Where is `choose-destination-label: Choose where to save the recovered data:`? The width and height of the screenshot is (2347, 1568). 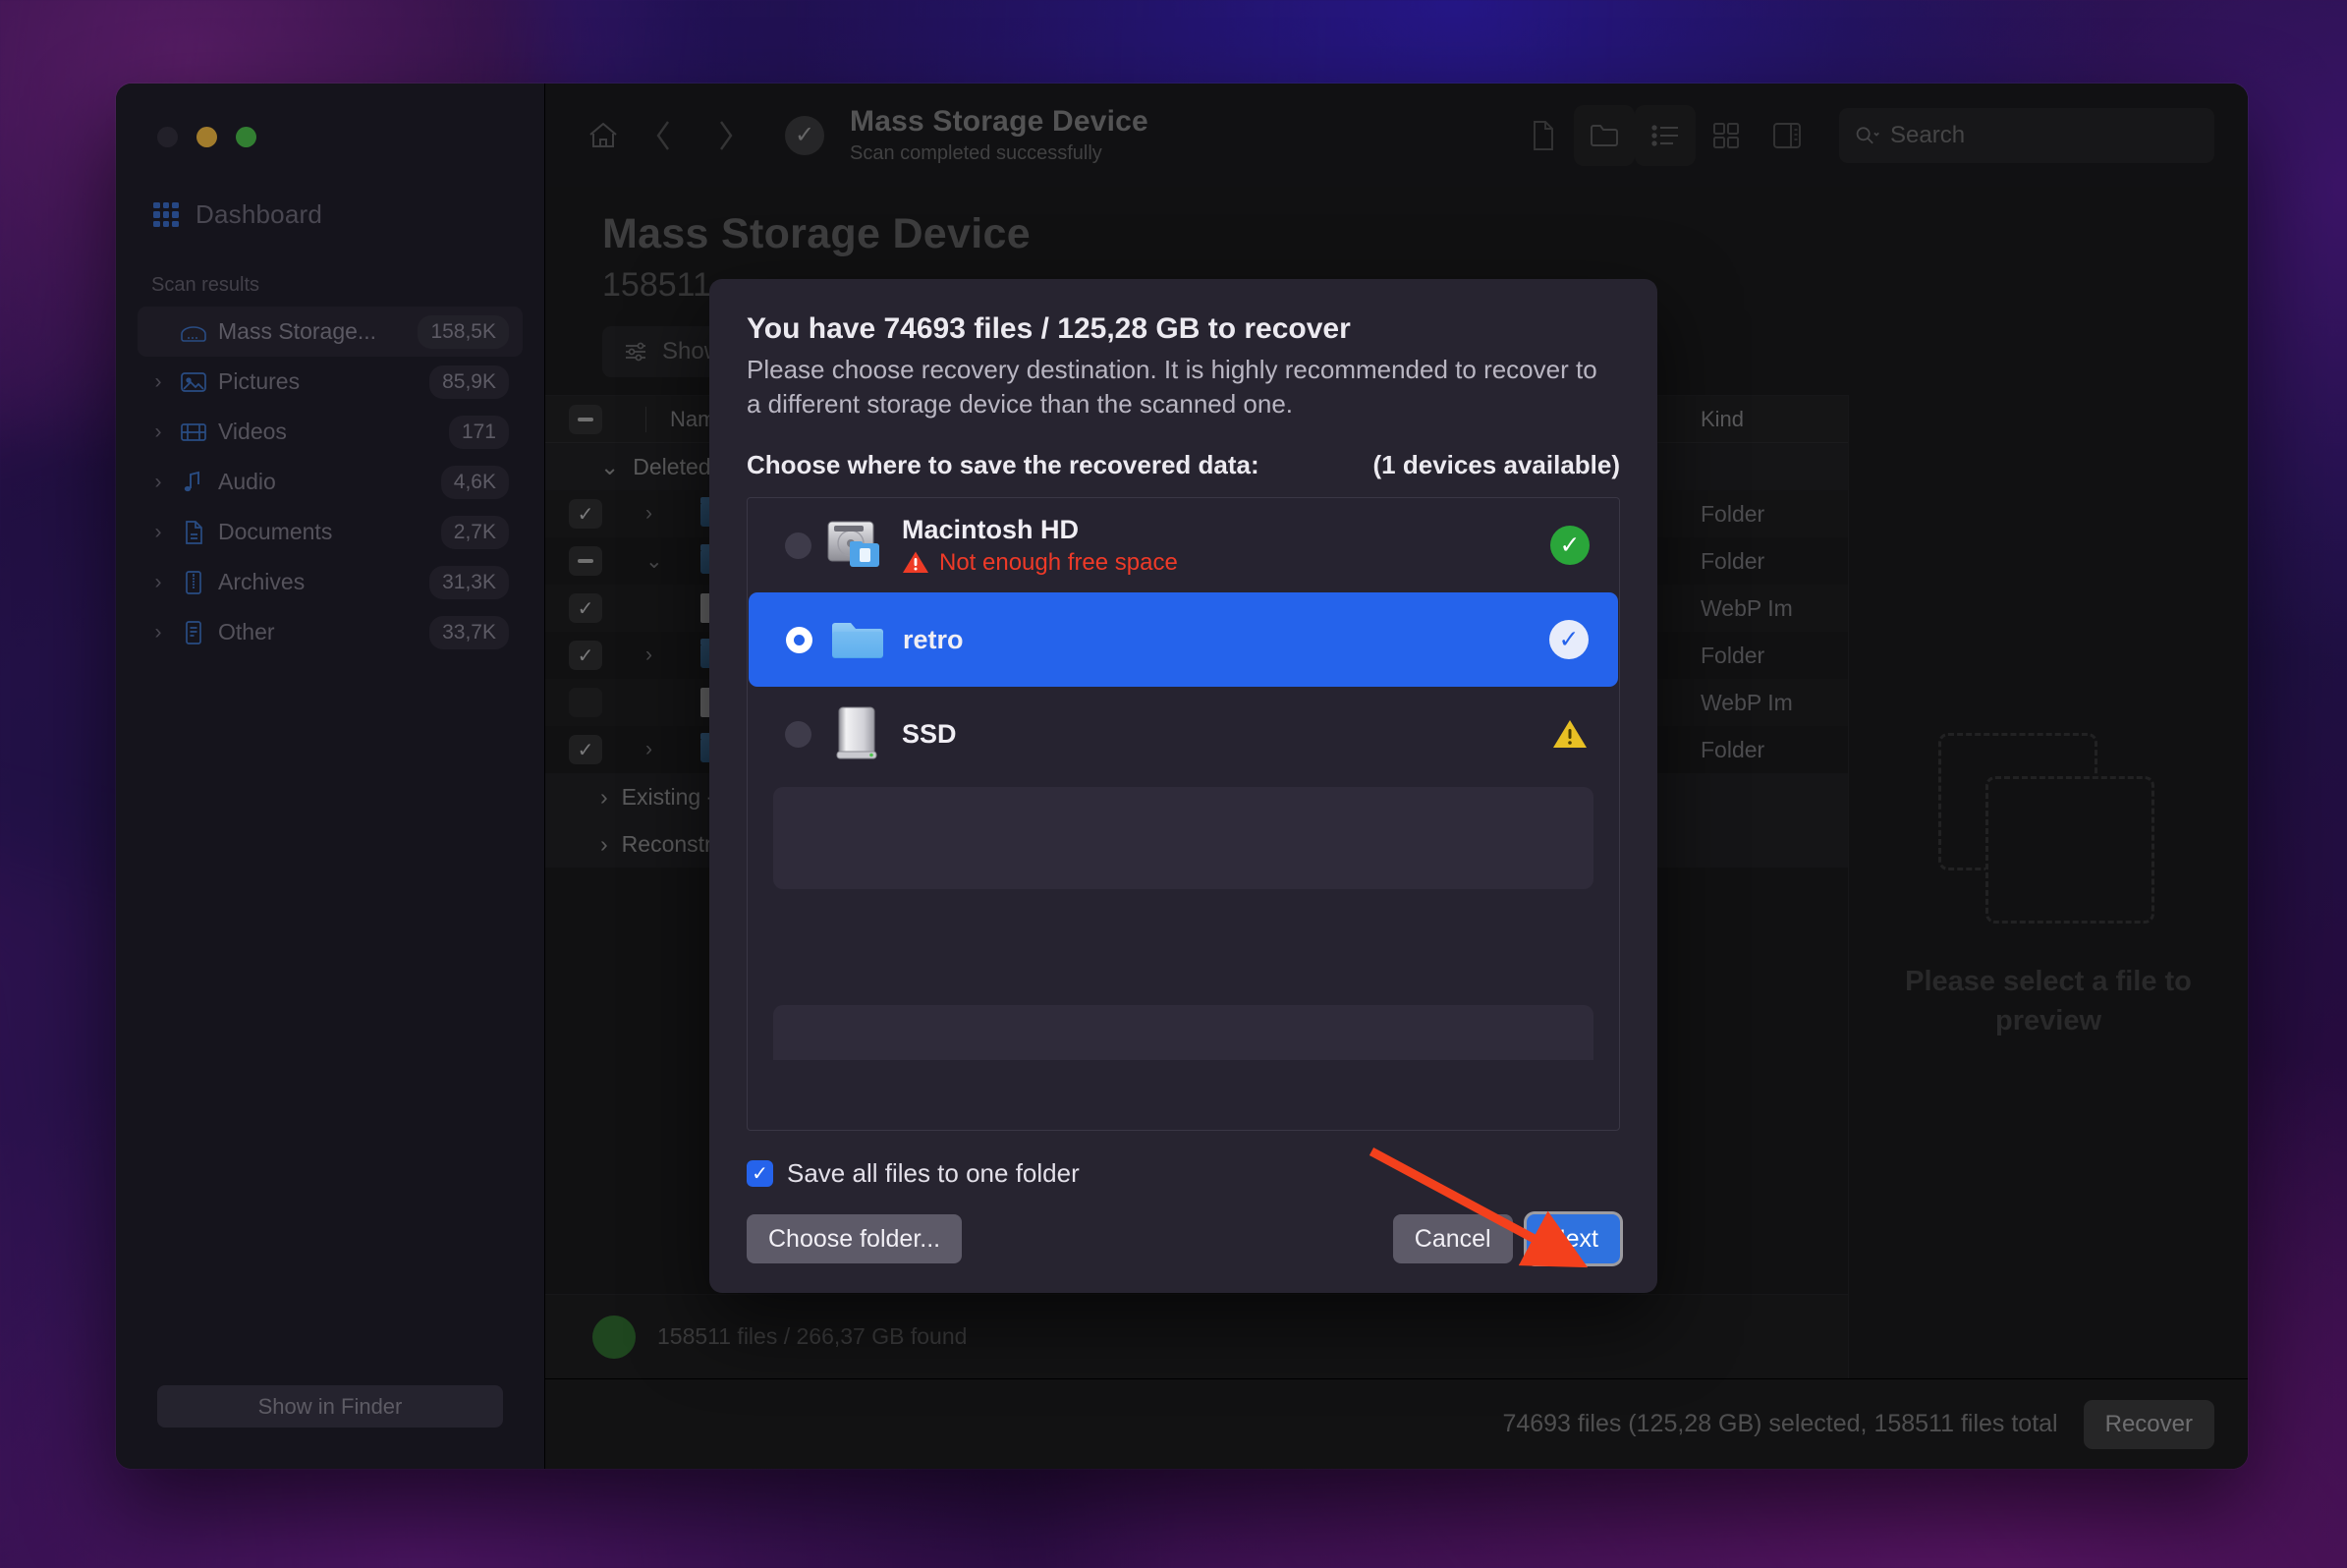 choose-destination-label: Choose where to save the recovered data: is located at coordinates (1003, 465).